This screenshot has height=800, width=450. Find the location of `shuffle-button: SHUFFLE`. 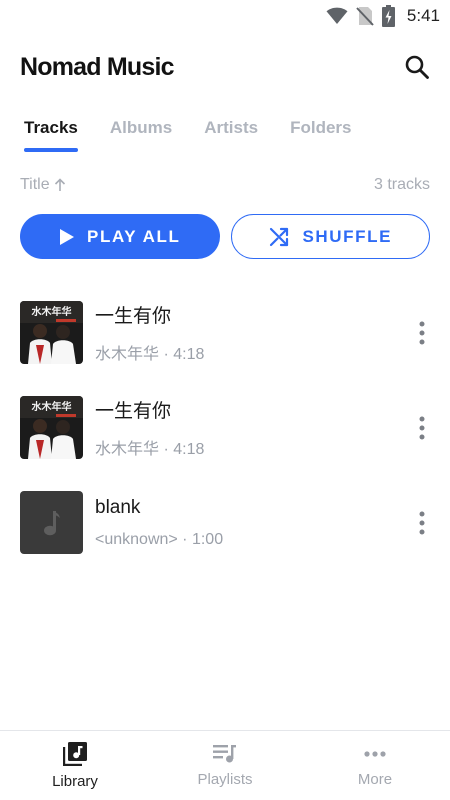

shuffle-button: SHUFFLE is located at coordinates (330, 236).